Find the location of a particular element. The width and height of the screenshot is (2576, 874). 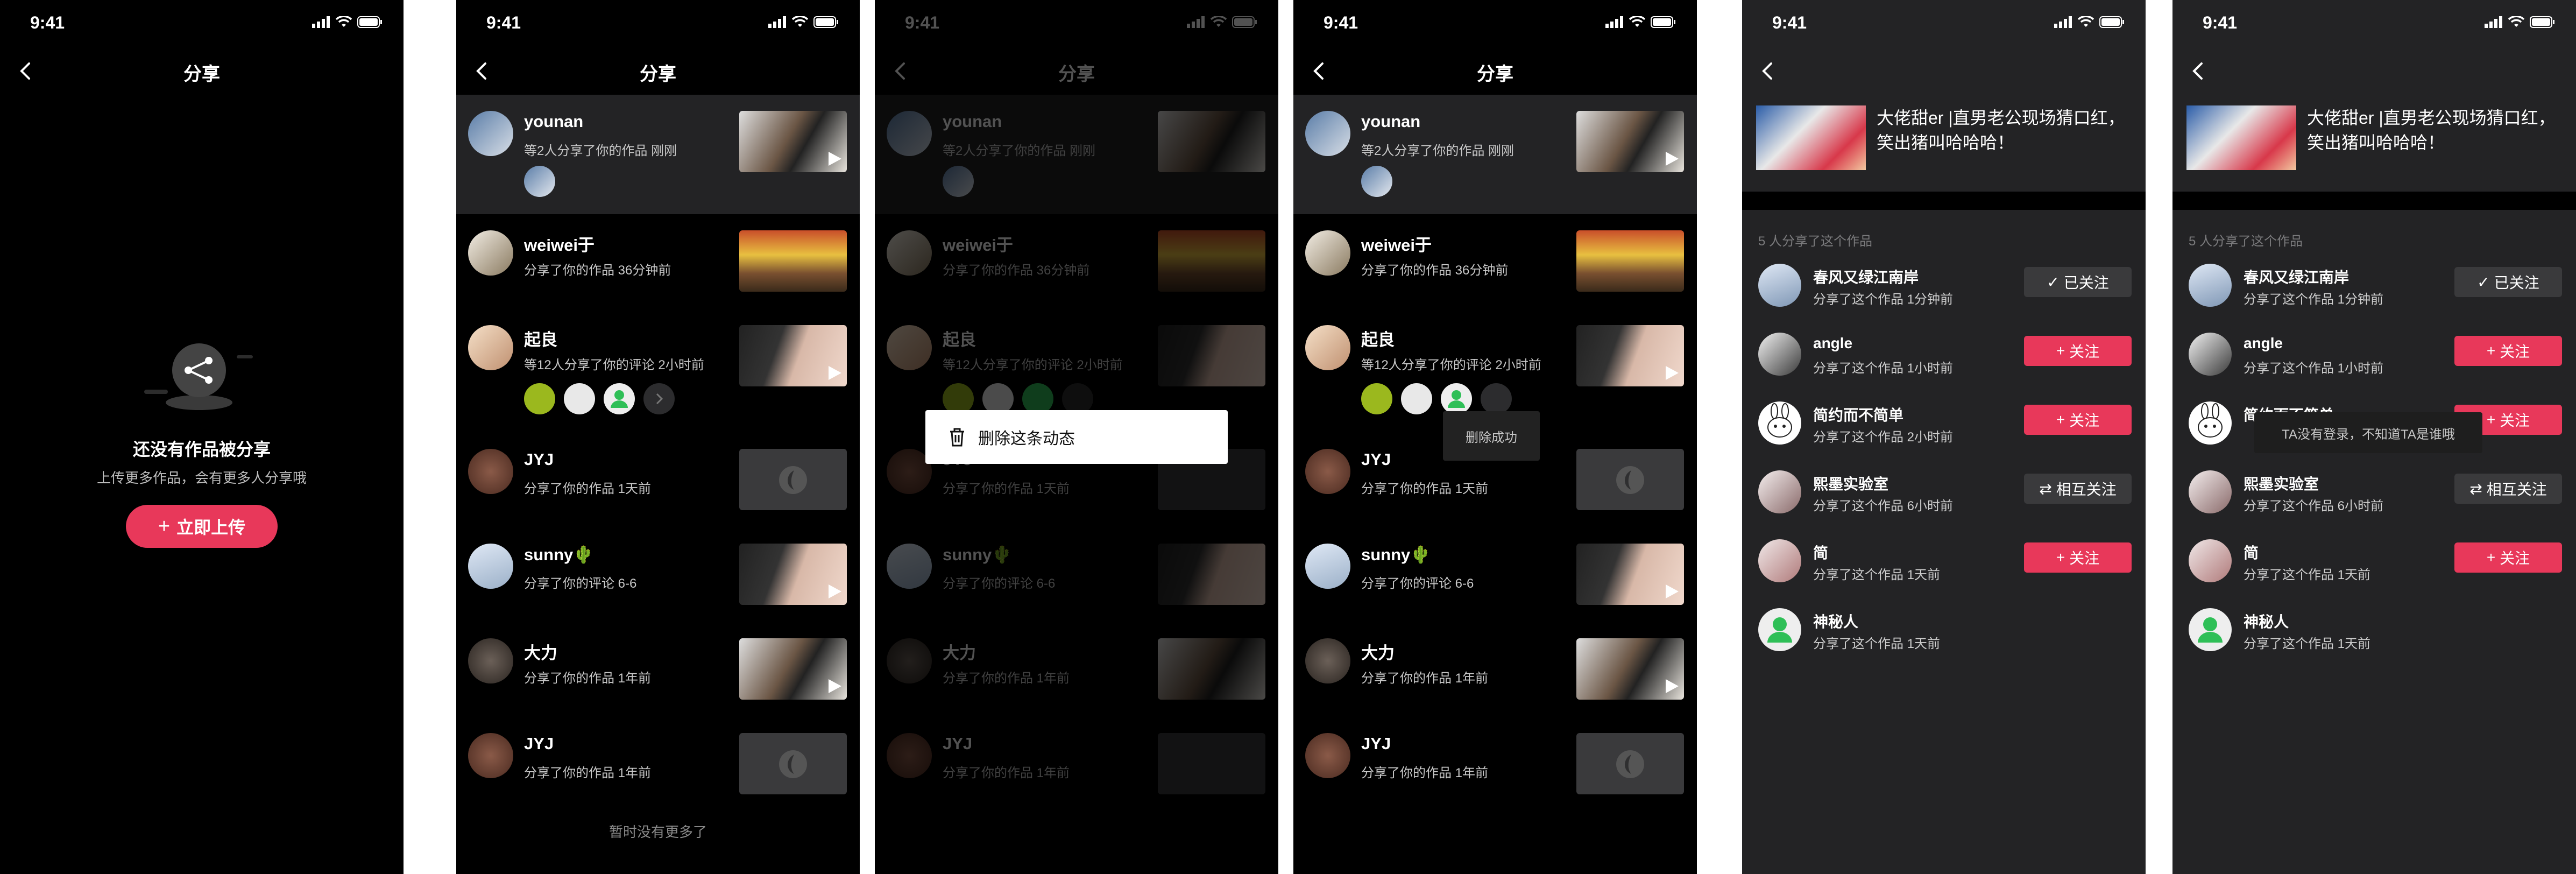

follower-meta: 分享了这个作品 1天前 is located at coordinates (1877, 575).